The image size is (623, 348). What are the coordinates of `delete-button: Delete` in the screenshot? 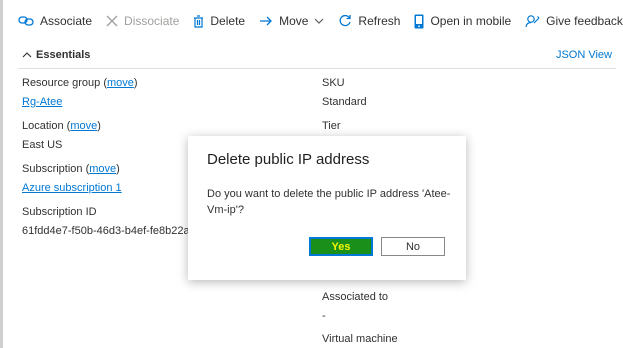 It's located at (219, 21).